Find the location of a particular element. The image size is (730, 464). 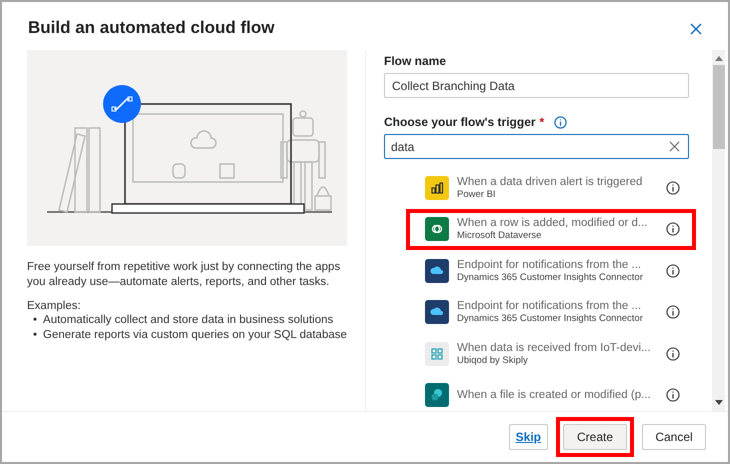

example-item: Automatically collect and store data in business solutions is located at coordinates (188, 320).